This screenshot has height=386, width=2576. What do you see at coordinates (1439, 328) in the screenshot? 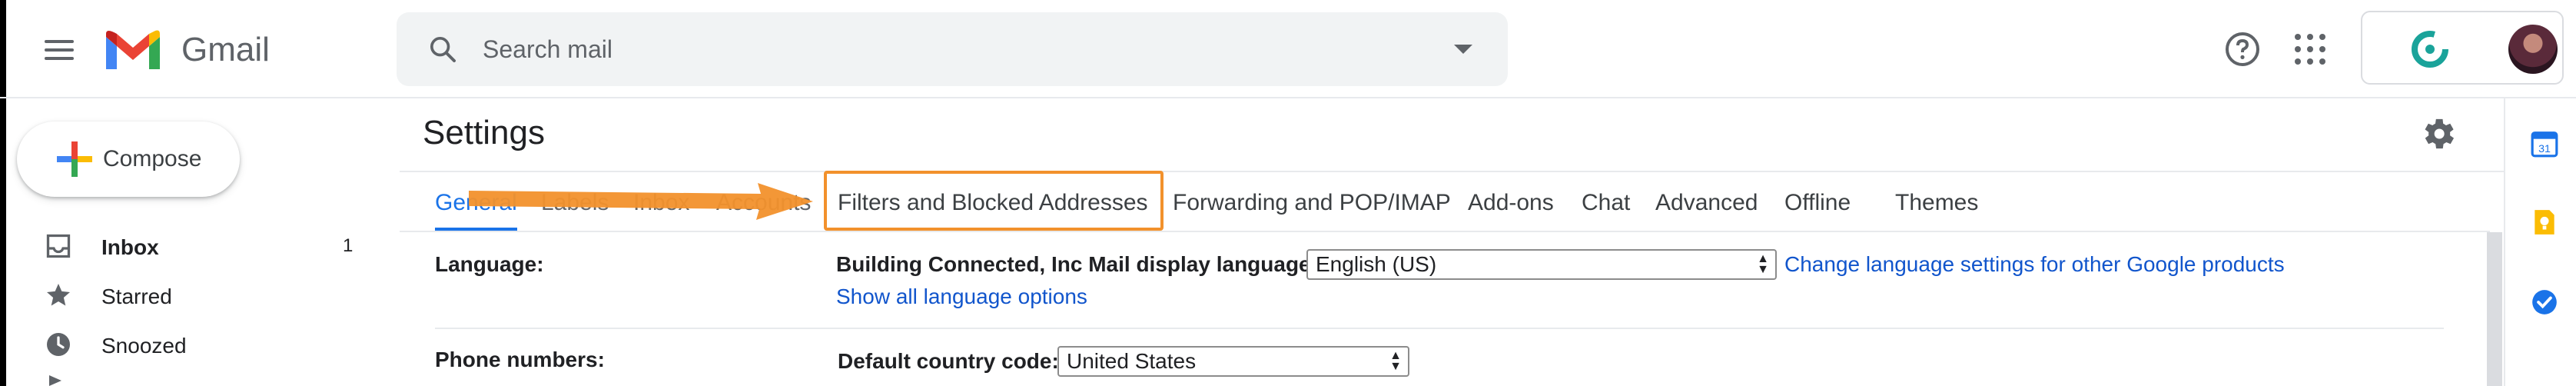
I see `row-divider` at bounding box center [1439, 328].